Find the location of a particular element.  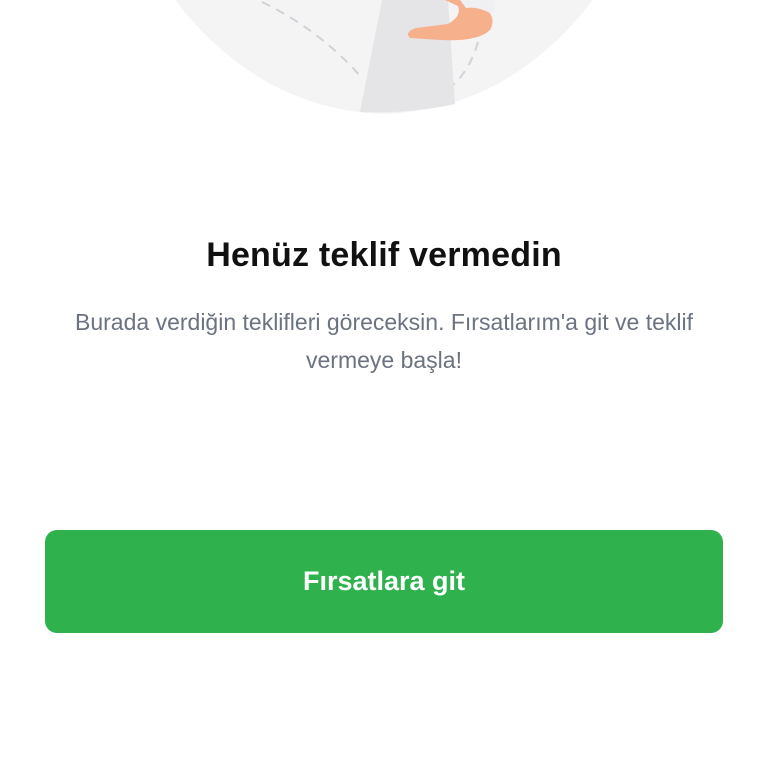

empty-state-illustration is located at coordinates (384, 57).